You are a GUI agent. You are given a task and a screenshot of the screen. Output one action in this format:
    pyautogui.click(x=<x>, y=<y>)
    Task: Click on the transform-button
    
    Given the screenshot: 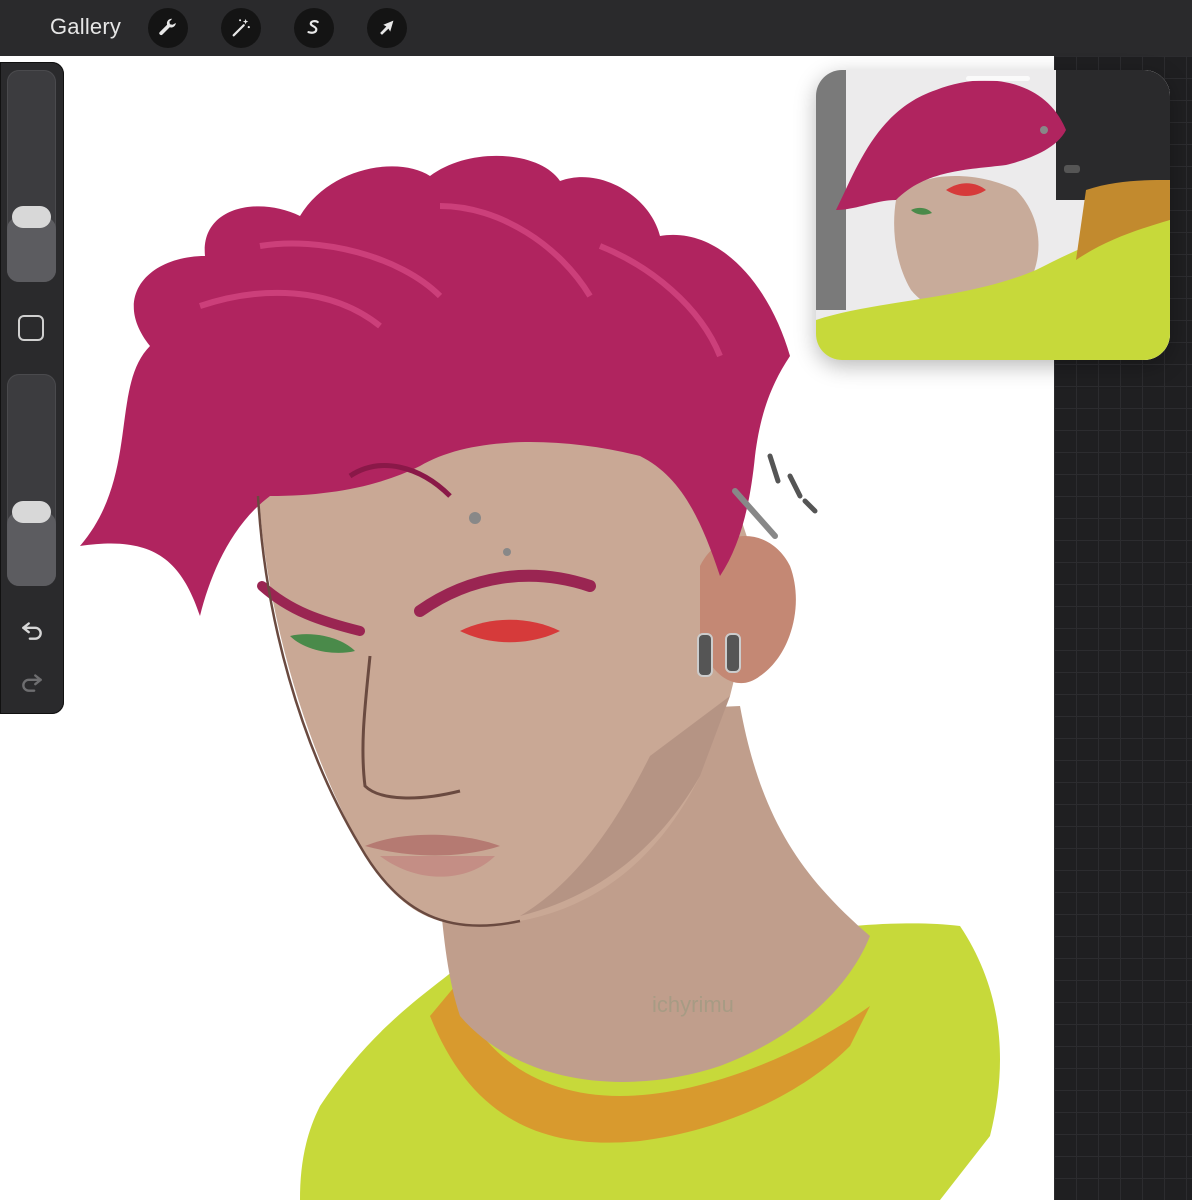 What is the action you would take?
    pyautogui.click(x=387, y=28)
    